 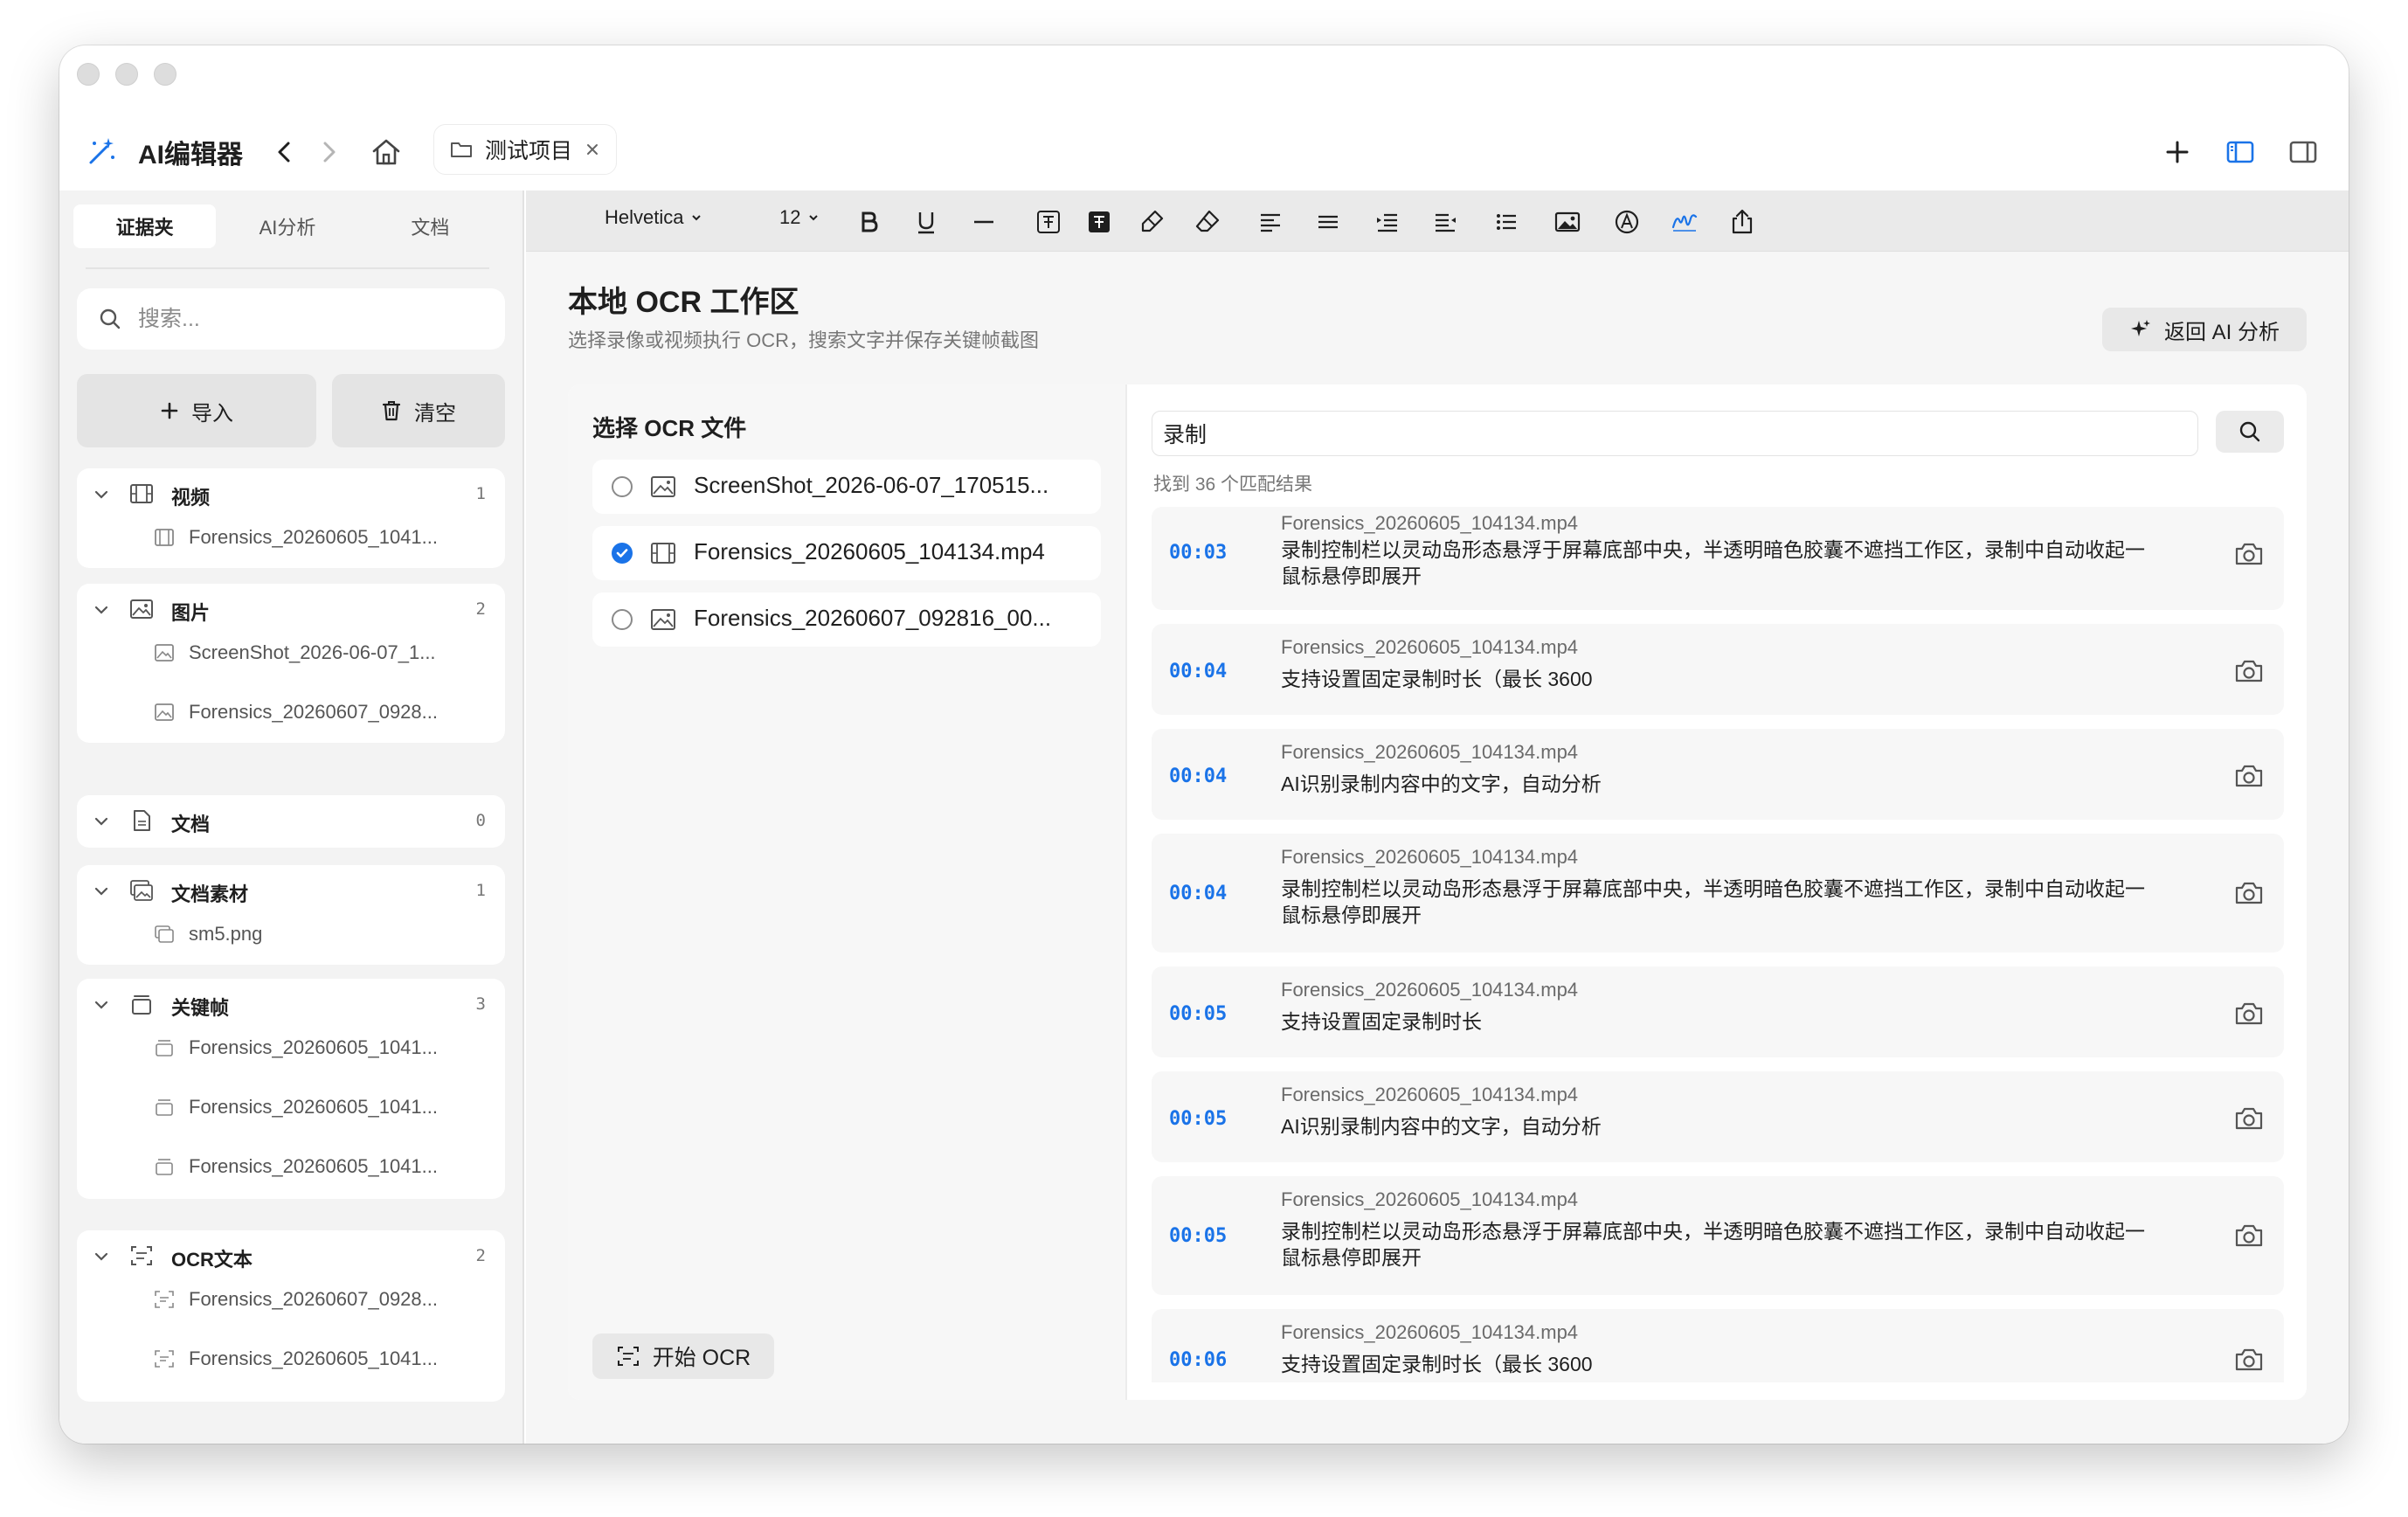 What do you see at coordinates (644, 217) in the screenshot?
I see `font-name: Helvetica` at bounding box center [644, 217].